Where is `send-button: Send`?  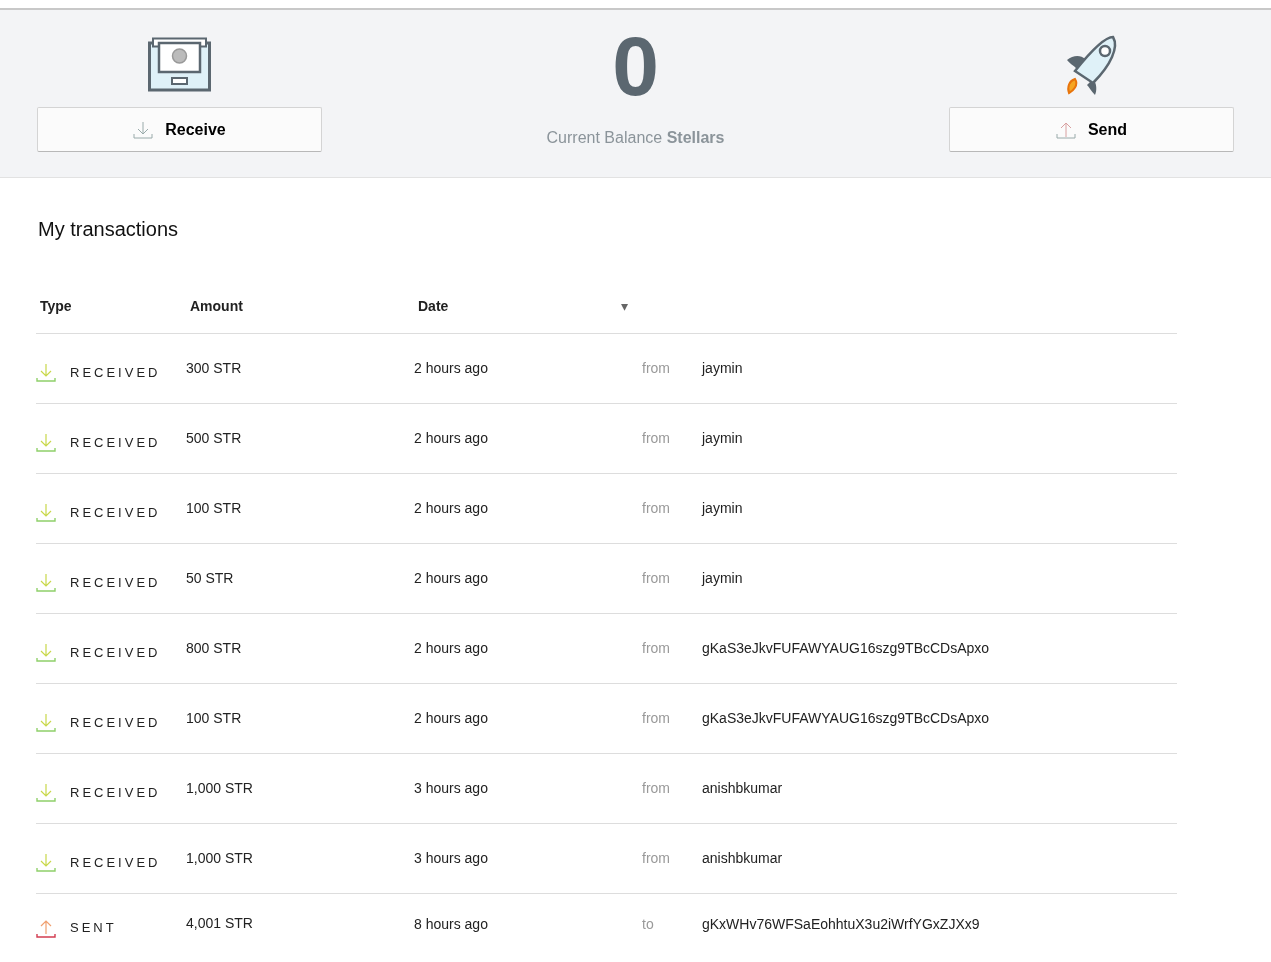
send-button: Send is located at coordinates (1091, 129).